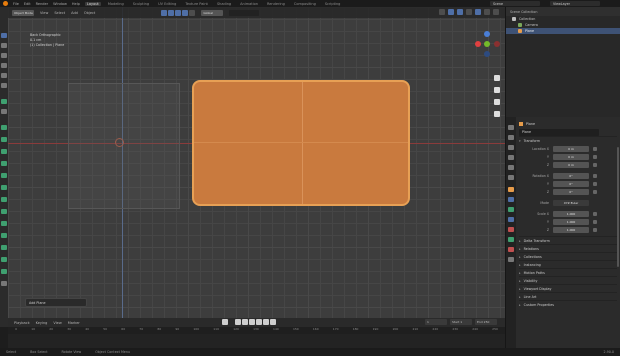  I want to click on section-motion-paths: ▸ Motion Paths, so click(568, 272).